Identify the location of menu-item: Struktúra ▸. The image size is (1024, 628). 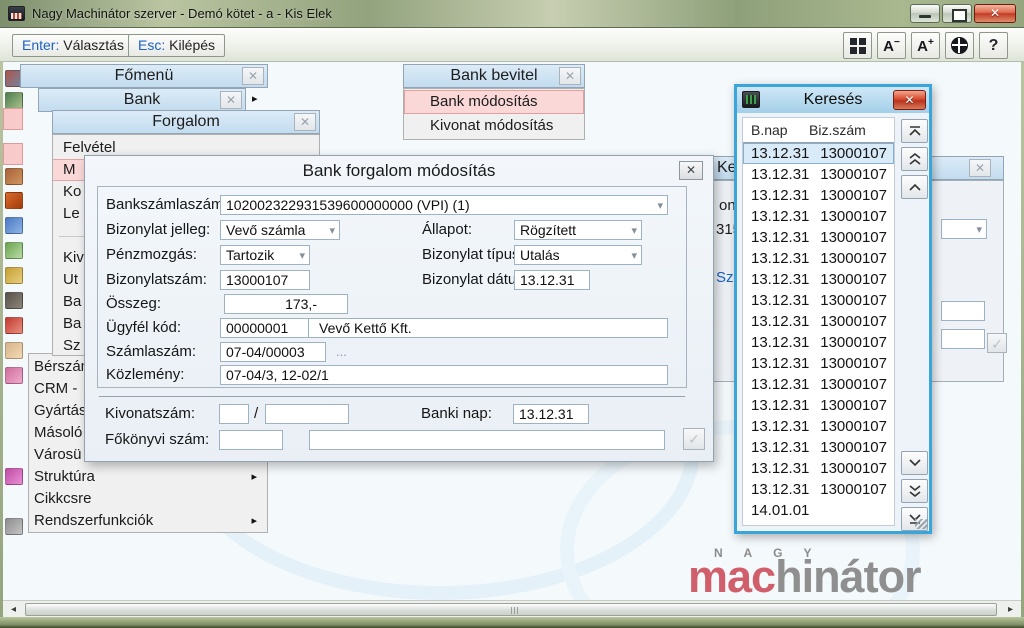
(148, 477).